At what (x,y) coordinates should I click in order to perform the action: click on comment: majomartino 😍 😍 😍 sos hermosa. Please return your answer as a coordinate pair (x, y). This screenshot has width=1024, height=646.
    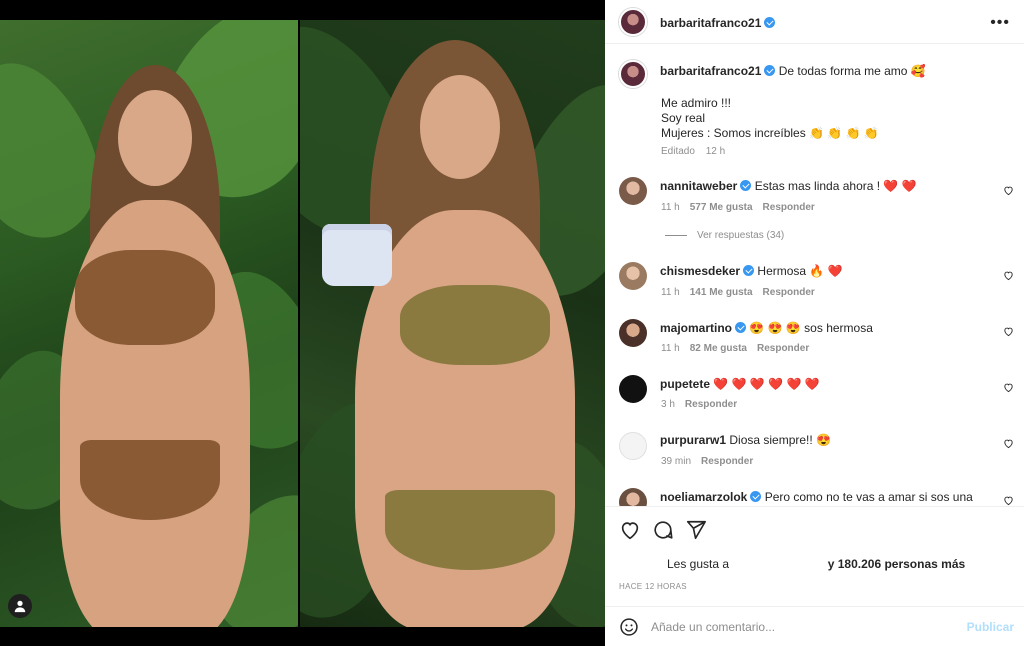
    Looking at the image, I should click on (766, 328).